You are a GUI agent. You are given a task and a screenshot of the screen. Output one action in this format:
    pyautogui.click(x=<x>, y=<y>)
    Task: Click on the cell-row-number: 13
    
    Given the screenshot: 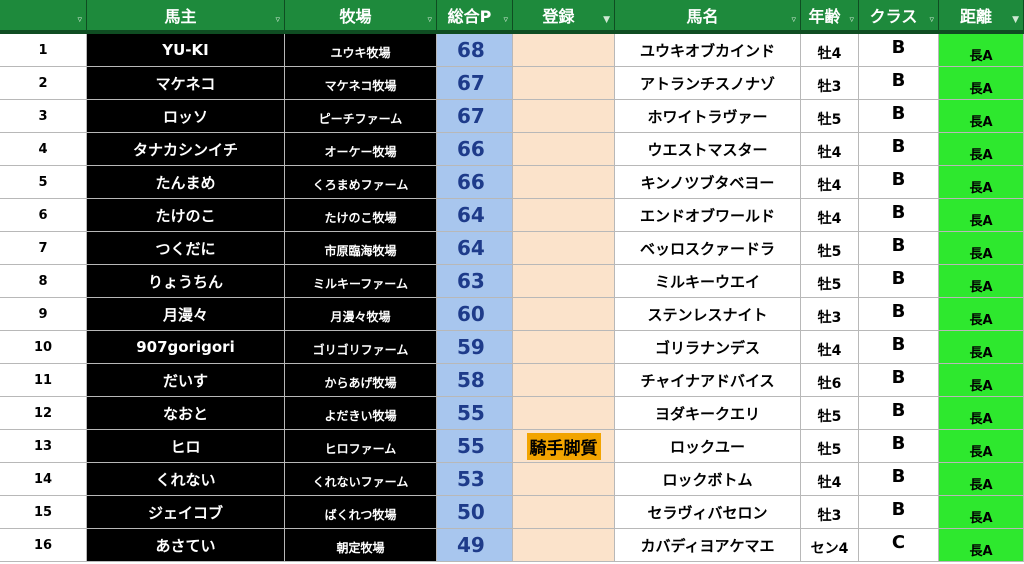 What is the action you would take?
    pyautogui.click(x=43, y=446)
    